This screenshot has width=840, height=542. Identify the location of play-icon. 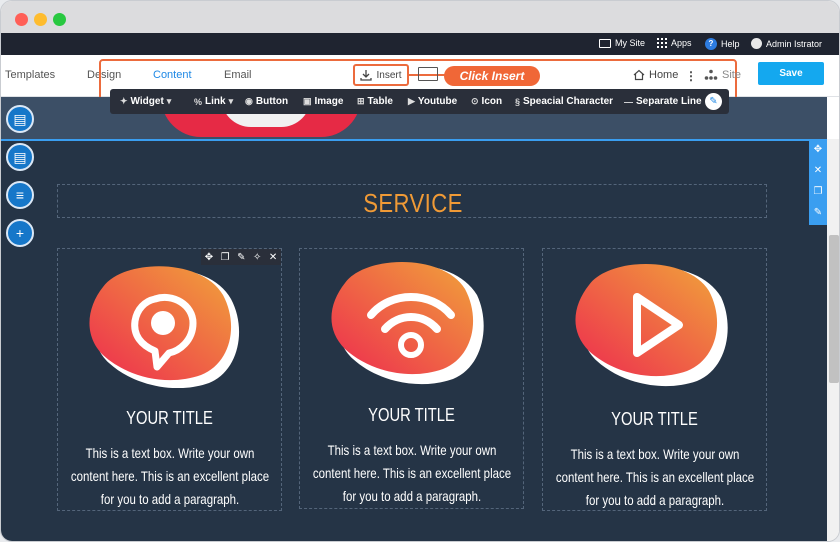
(651, 325).